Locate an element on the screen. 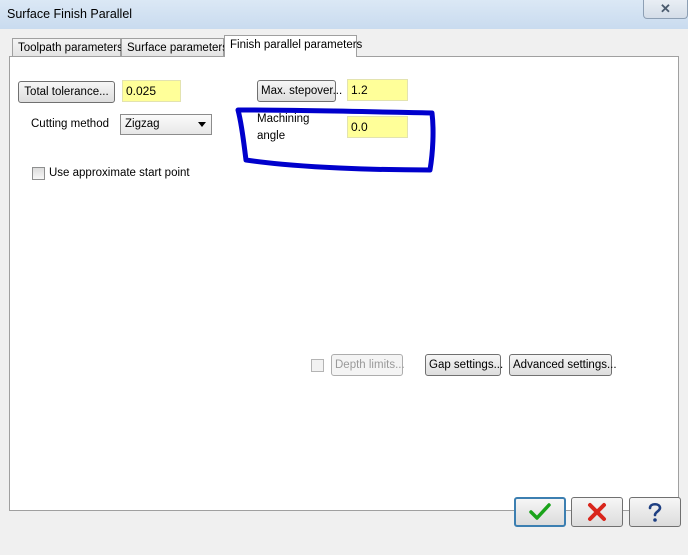  close-icon: ✕ is located at coordinates (665, 8).